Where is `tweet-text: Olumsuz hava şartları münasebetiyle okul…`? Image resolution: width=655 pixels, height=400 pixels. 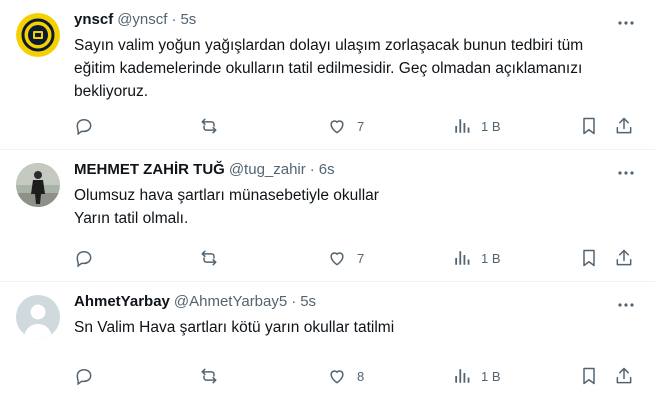
tweet-text: Olumsuz hava şartları münasebetiyle okul… is located at coordinates (356, 207).